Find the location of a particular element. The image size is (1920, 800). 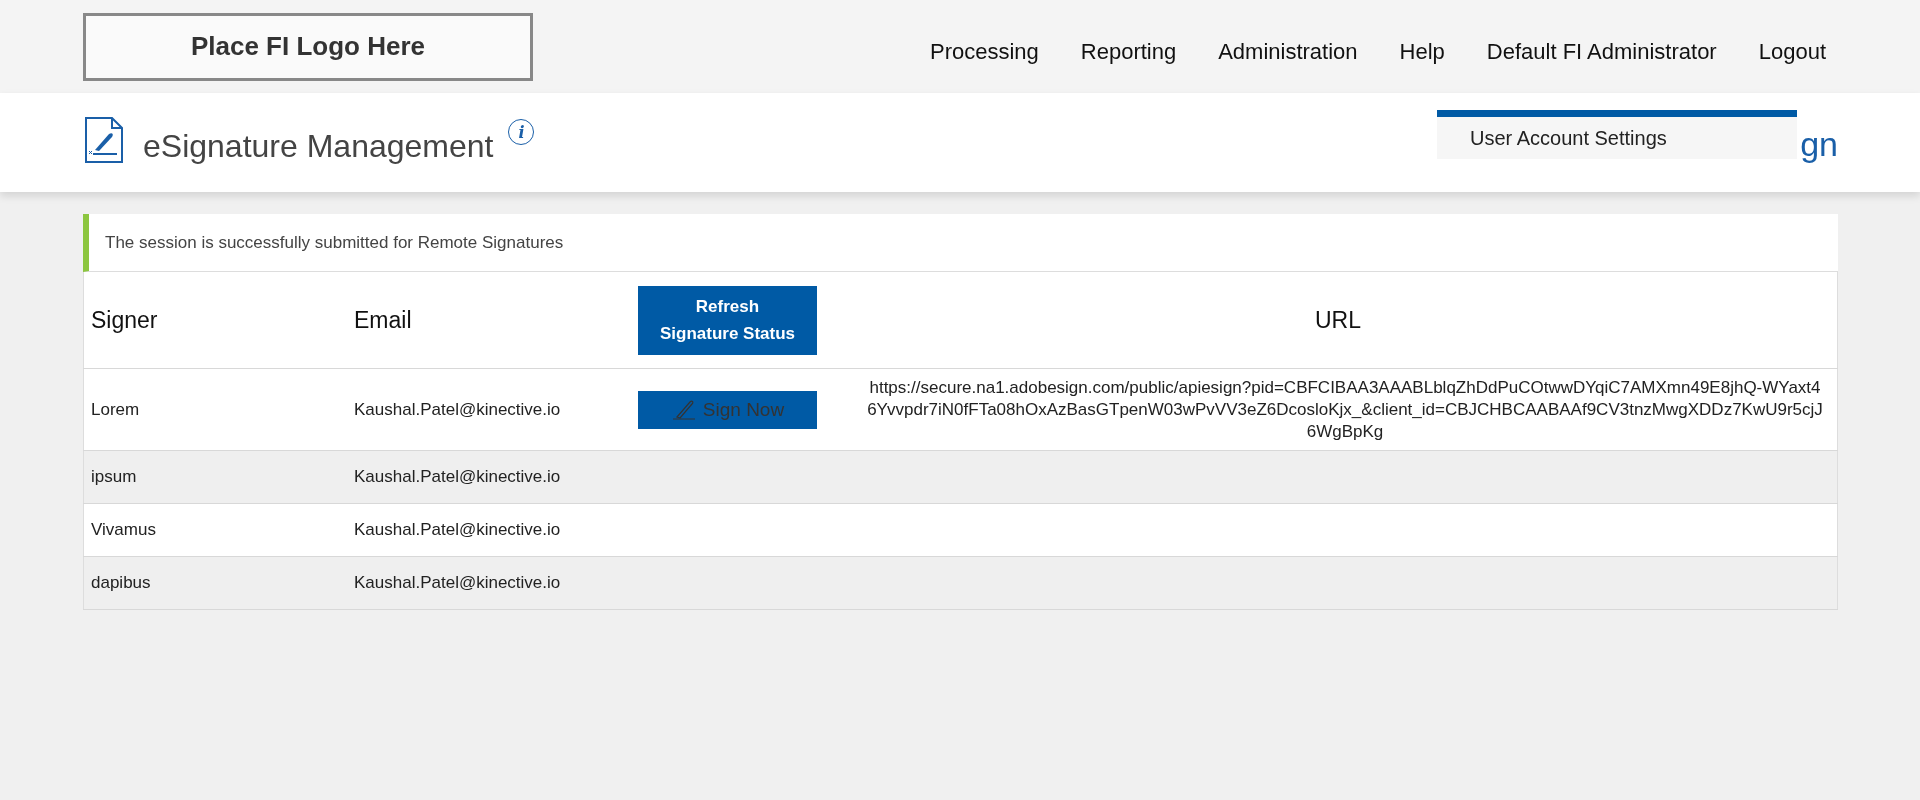

sign-link: gn is located at coordinates (1819, 144).